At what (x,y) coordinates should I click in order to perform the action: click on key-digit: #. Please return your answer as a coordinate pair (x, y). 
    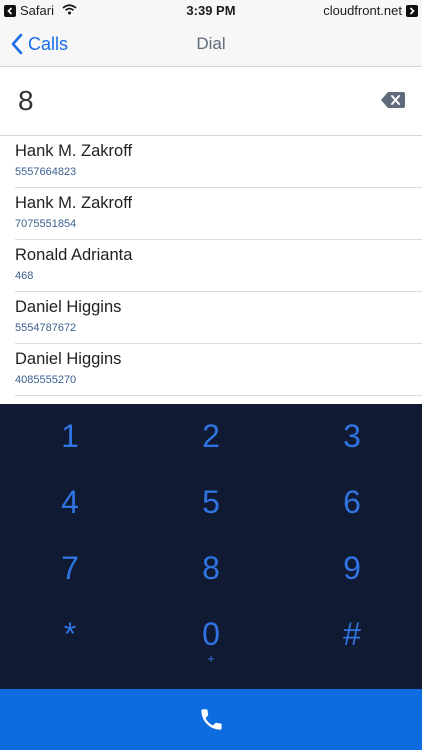
    Looking at the image, I should click on (352, 634).